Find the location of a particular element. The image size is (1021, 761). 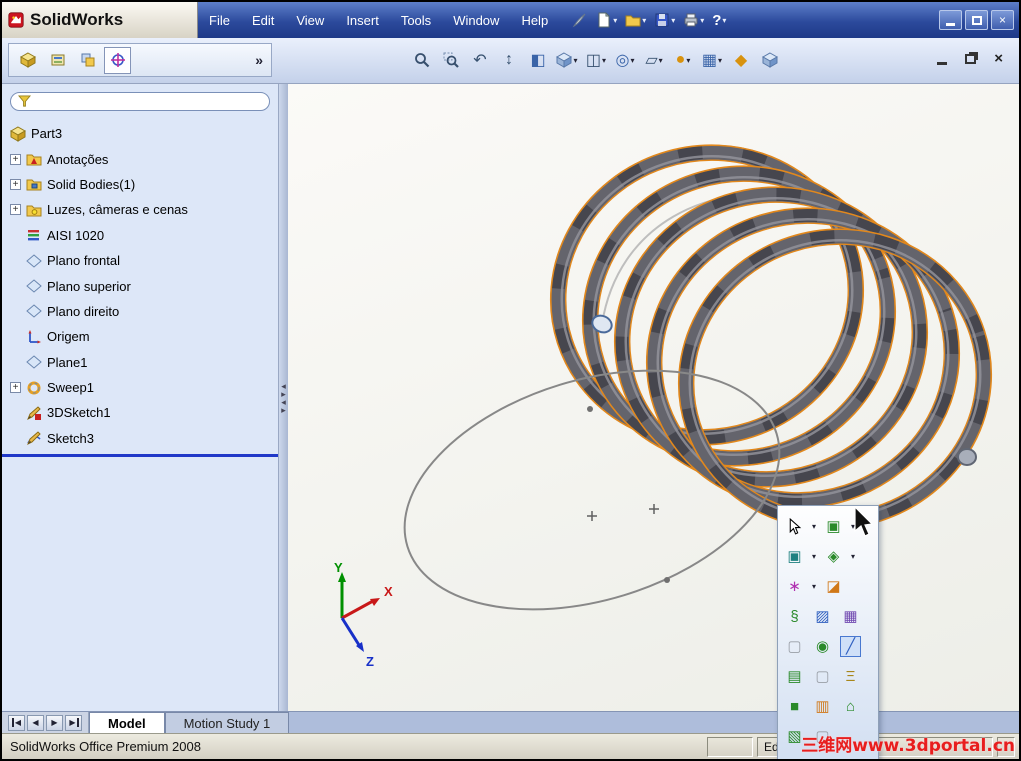

filter-bar is located at coordinates (140, 101).